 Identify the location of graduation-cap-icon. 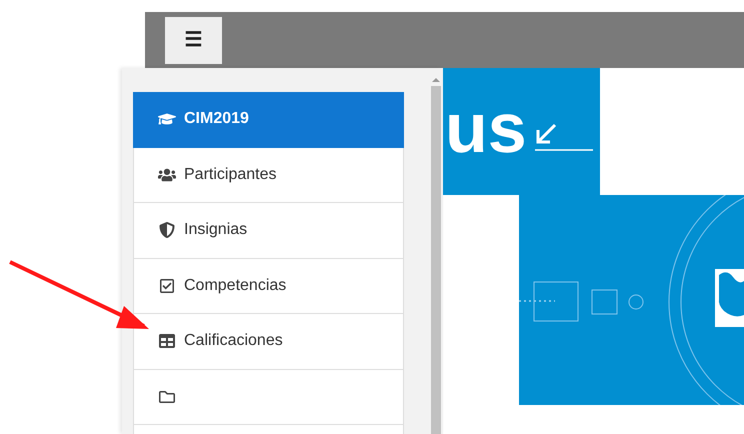
(167, 119).